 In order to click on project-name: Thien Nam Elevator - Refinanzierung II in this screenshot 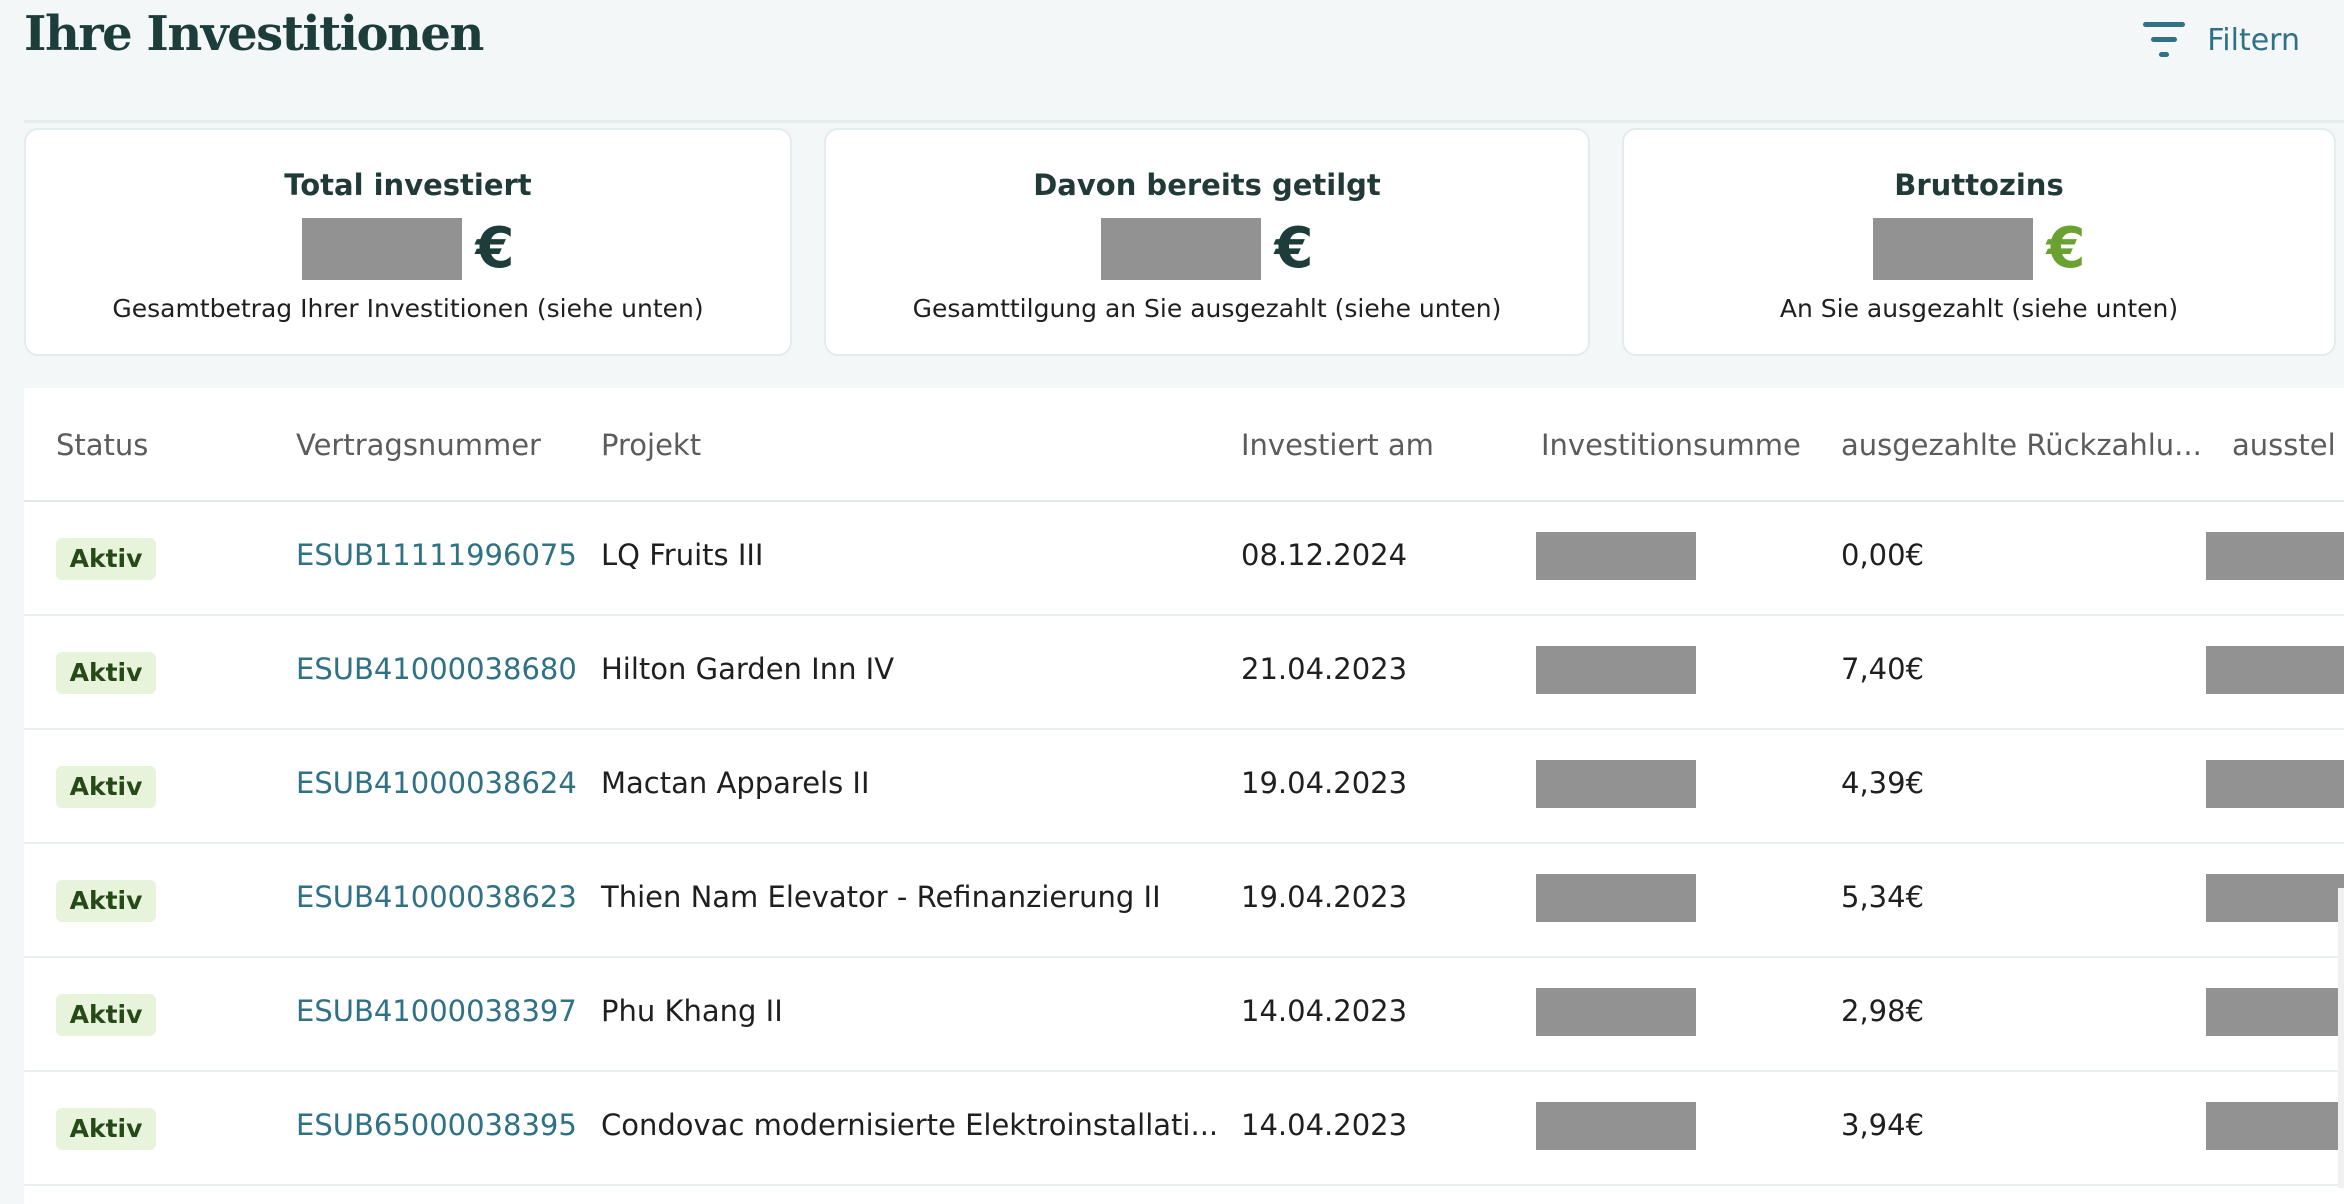, I will do `click(881, 897)`.